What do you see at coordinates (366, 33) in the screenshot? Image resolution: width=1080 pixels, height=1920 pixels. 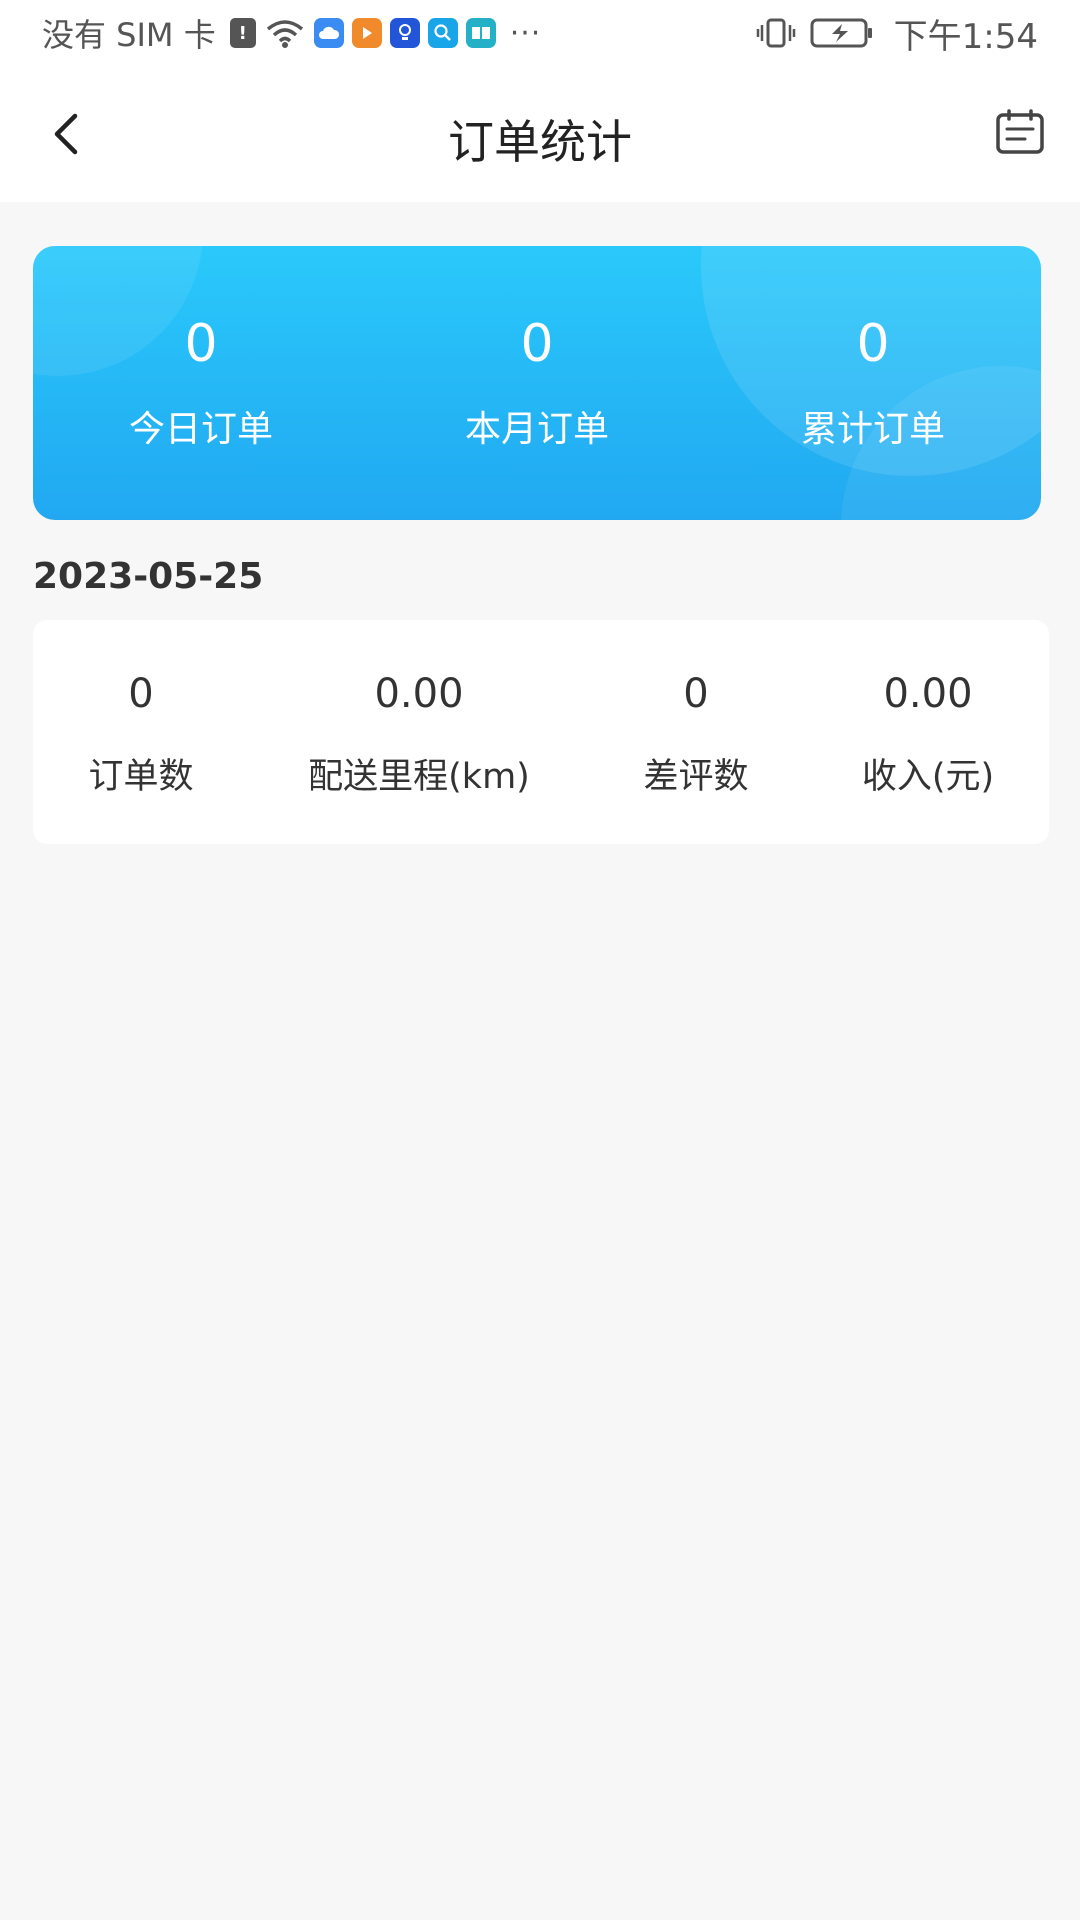 I see `video-icon` at bounding box center [366, 33].